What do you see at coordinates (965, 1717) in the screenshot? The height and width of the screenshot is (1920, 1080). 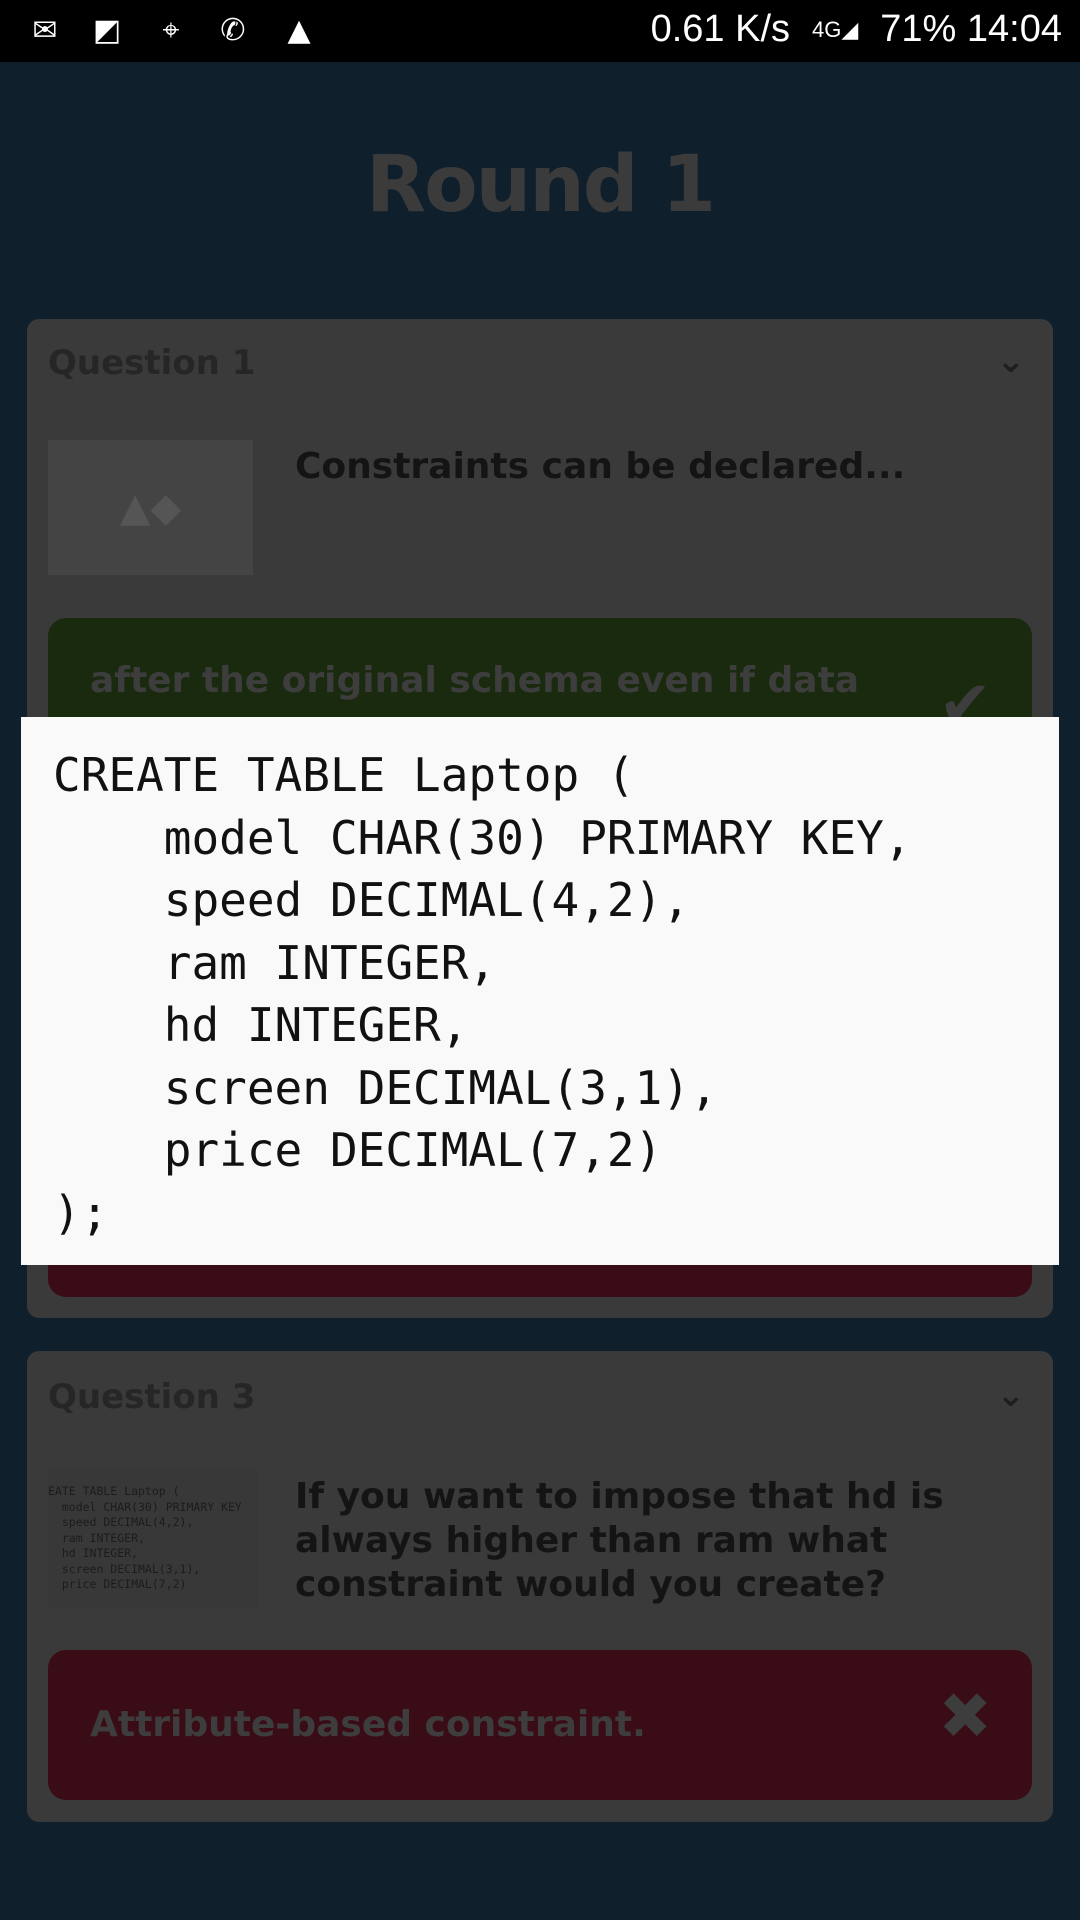 I see `x-icon: ✖` at bounding box center [965, 1717].